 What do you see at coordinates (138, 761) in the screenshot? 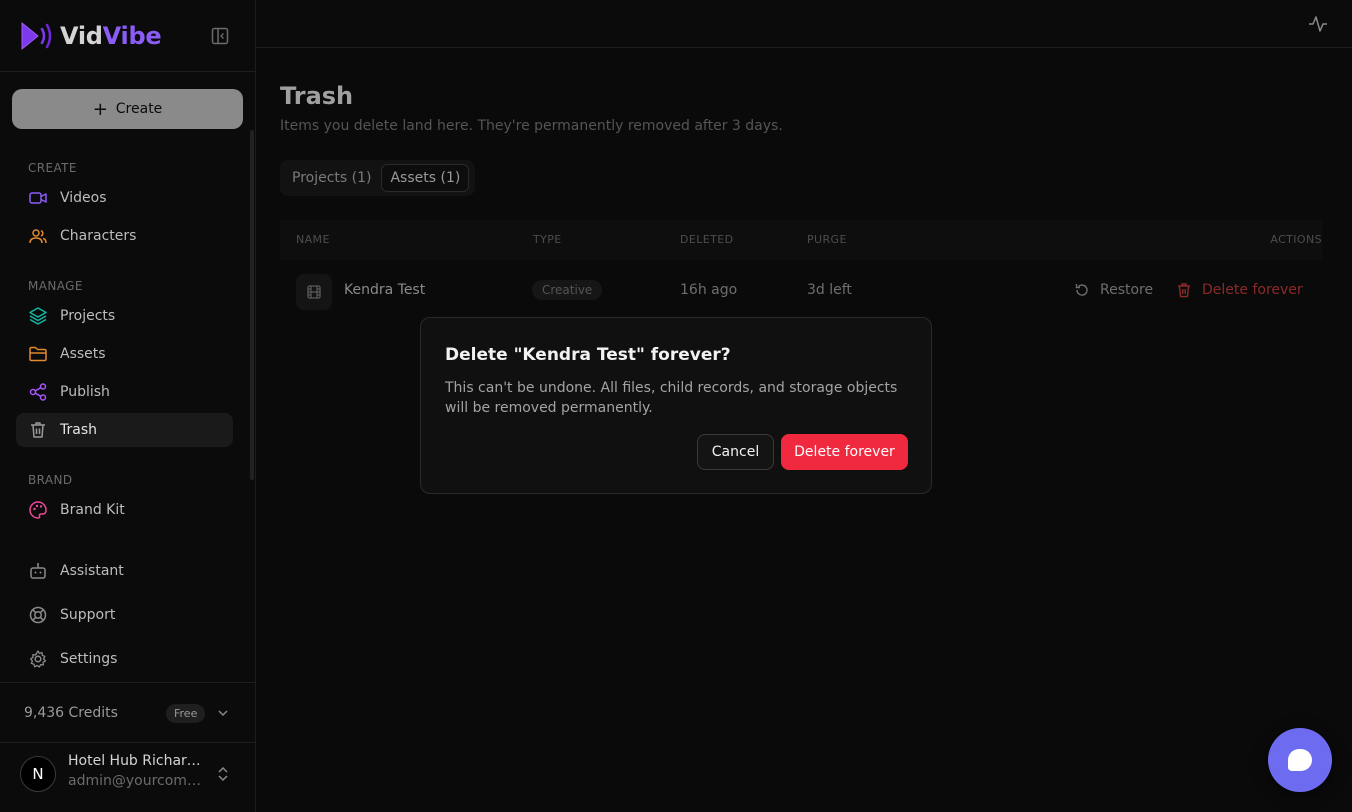
I see `user-name: Hotel Hub Richardson` at bounding box center [138, 761].